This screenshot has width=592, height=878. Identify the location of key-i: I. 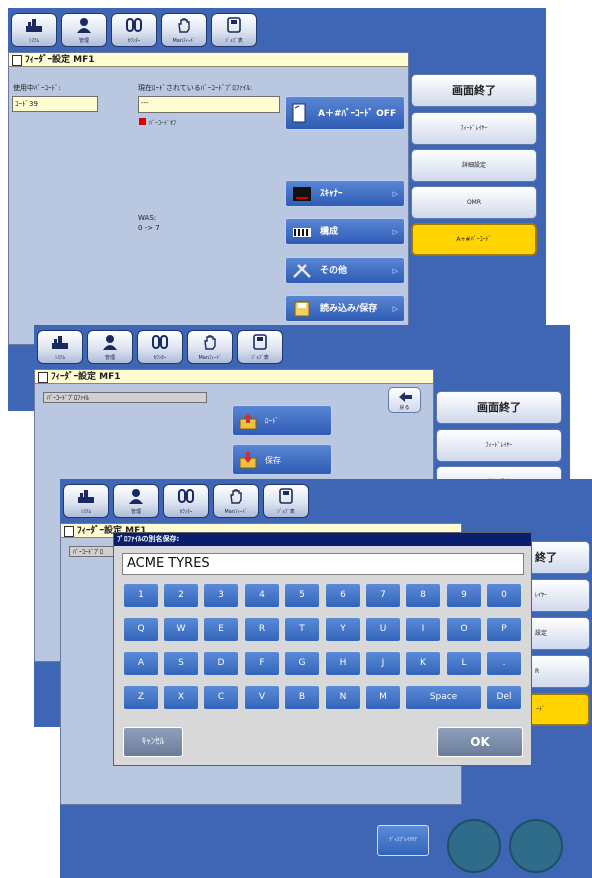
(423, 629).